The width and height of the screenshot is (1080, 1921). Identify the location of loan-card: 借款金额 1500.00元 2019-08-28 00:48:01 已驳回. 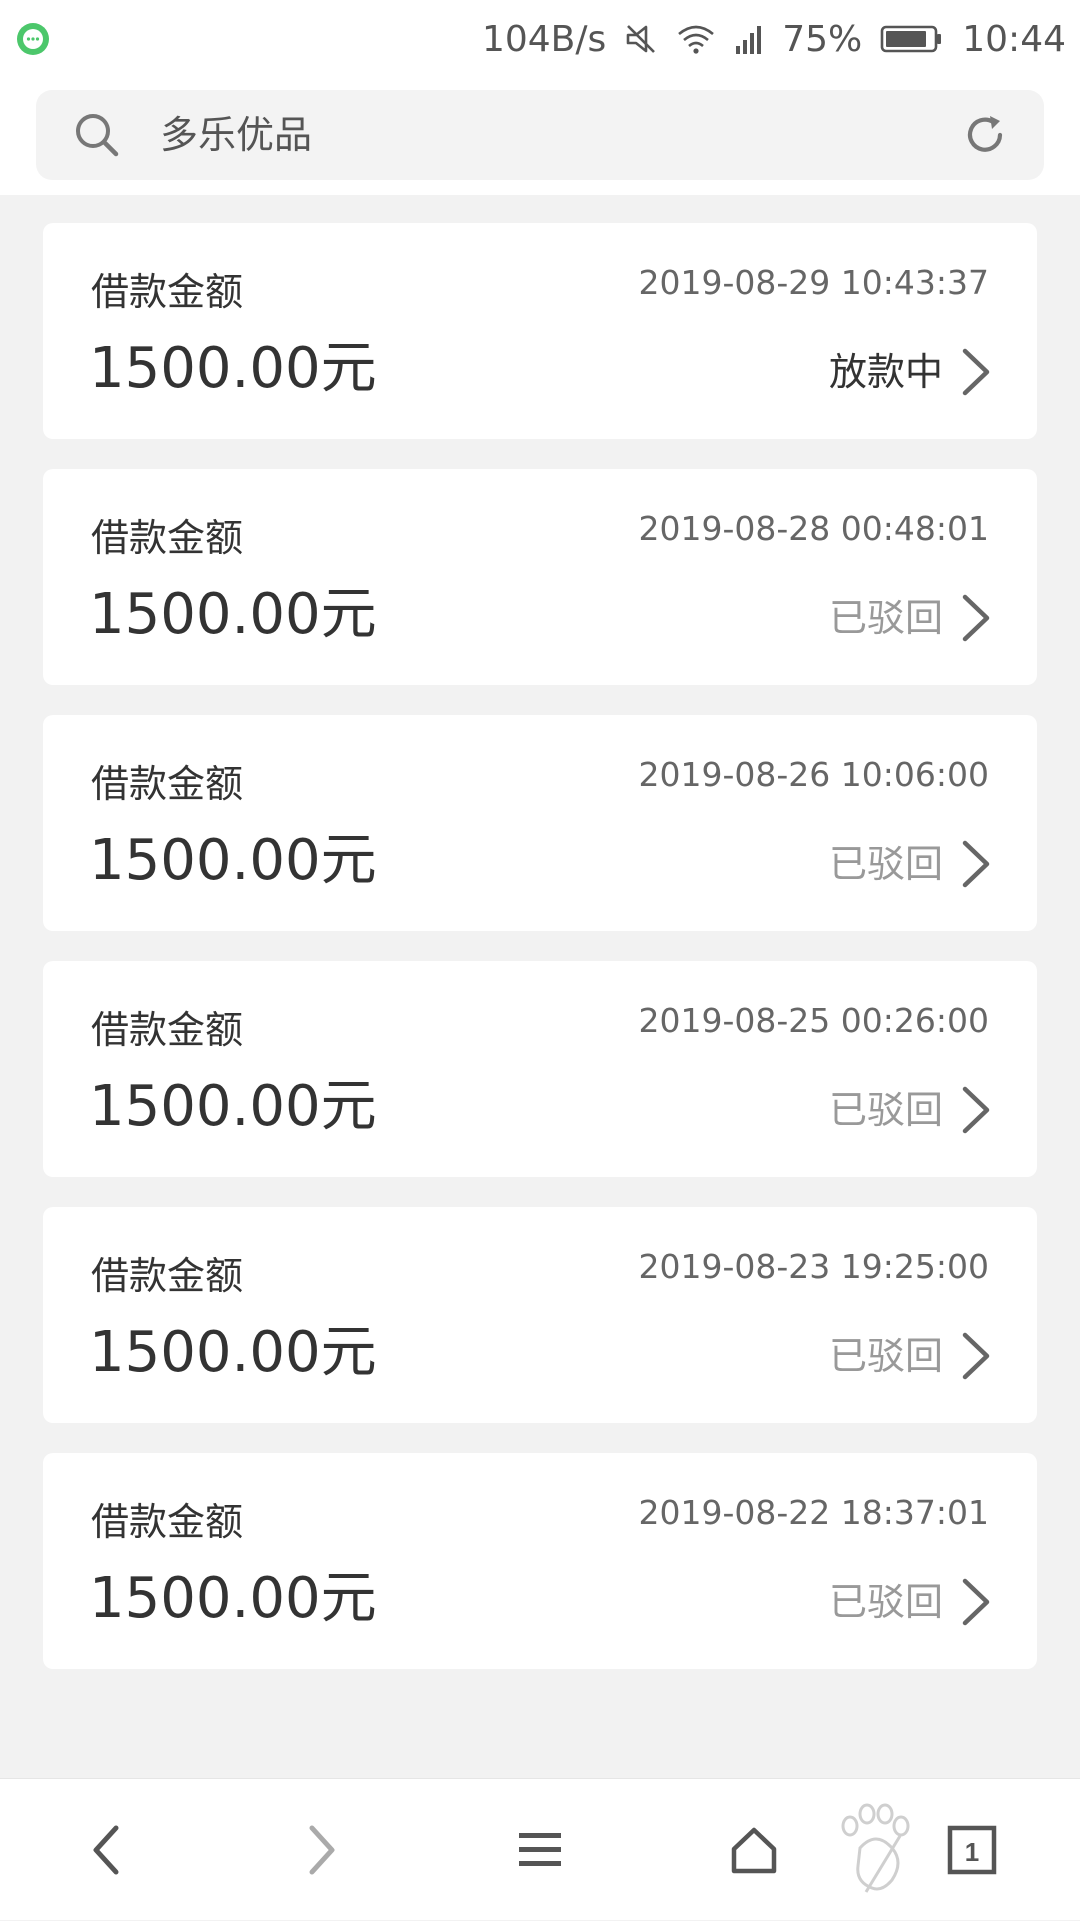
(540, 577).